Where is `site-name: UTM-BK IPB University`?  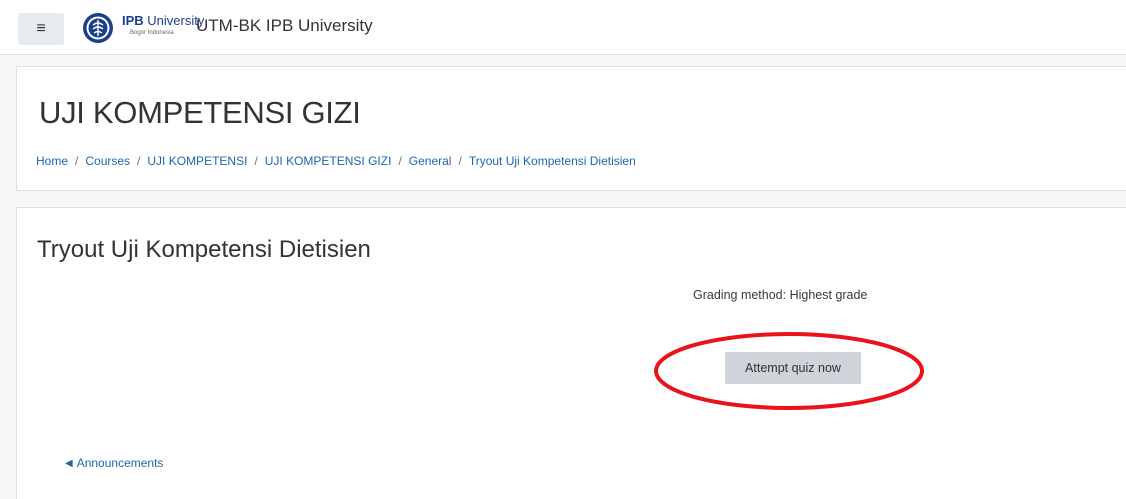
site-name: UTM-BK IPB University is located at coordinates (284, 26).